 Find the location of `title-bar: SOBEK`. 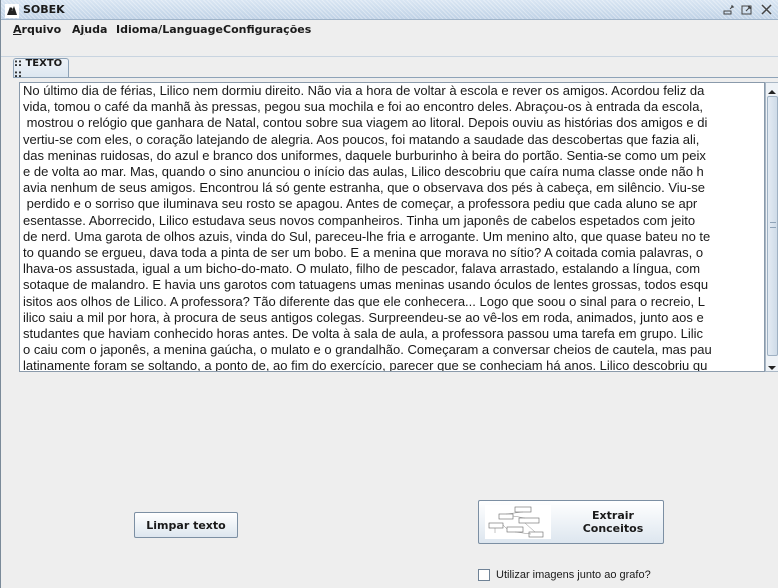

title-bar: SOBEK is located at coordinates (389, 10).